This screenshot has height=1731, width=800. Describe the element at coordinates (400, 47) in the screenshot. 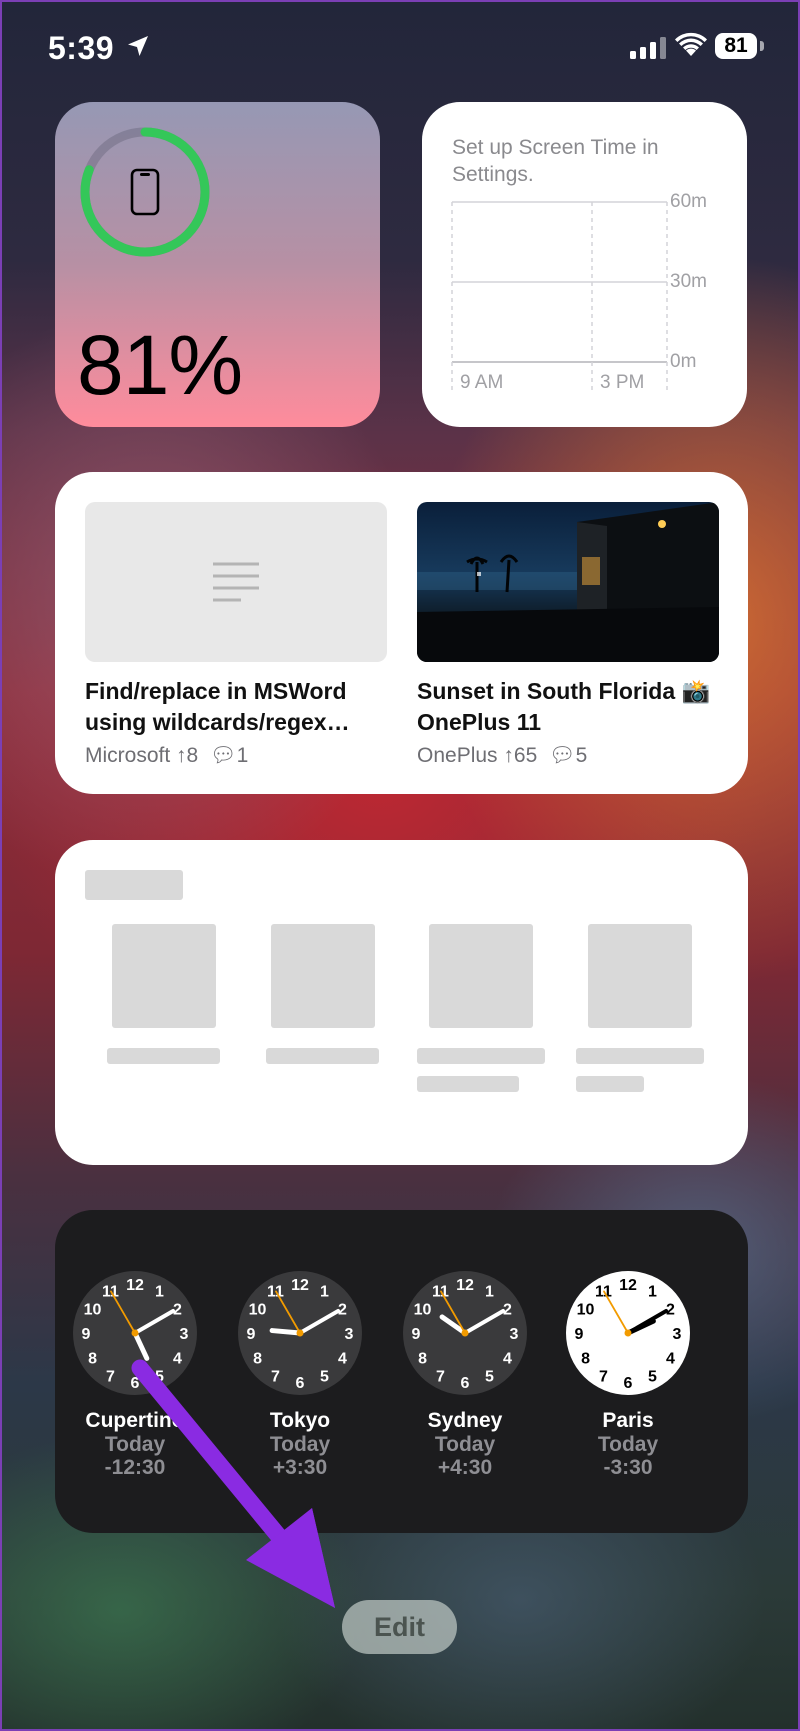

I see `status-bar: 5:39 81` at that location.